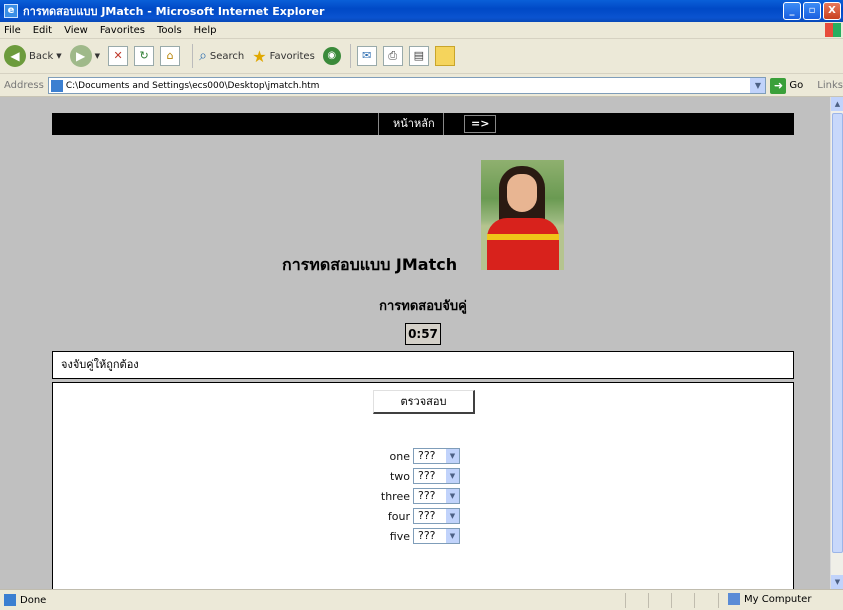 Image resolution: width=843 pixels, height=610 pixels. Describe the element at coordinates (837, 104) in the screenshot. I see `scroll-up-icon: ▲` at that location.